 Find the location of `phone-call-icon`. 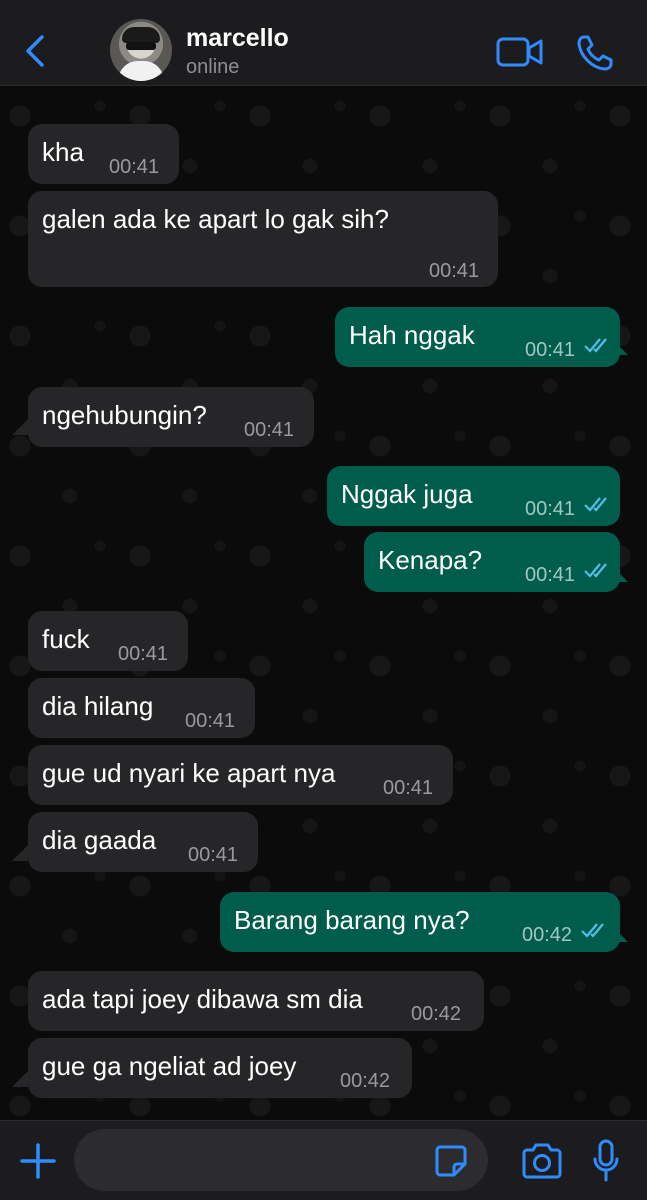

phone-call-icon is located at coordinates (595, 53).